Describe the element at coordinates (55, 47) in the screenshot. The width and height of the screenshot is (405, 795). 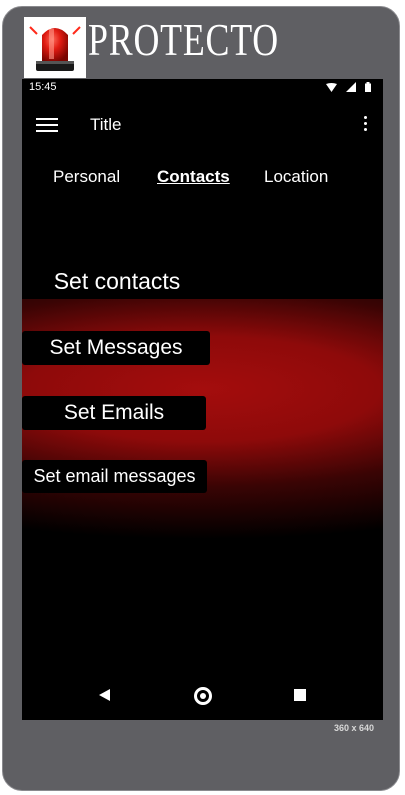
I see `siren-icon` at that location.